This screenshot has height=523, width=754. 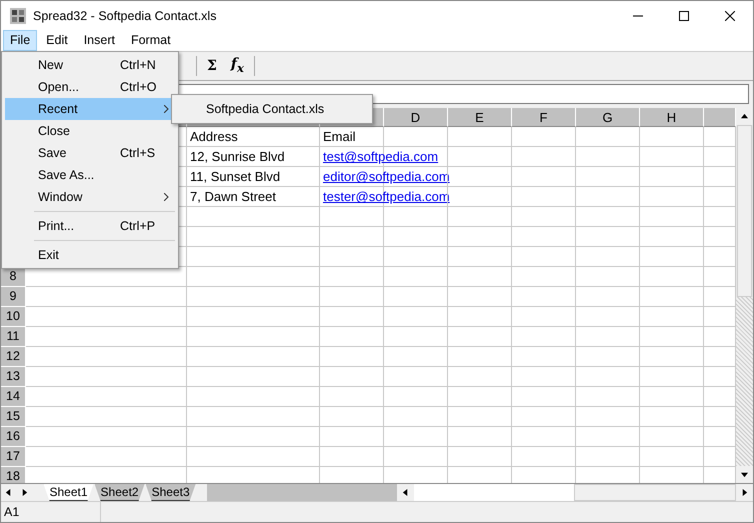 I want to click on column-header: H, so click(x=672, y=118).